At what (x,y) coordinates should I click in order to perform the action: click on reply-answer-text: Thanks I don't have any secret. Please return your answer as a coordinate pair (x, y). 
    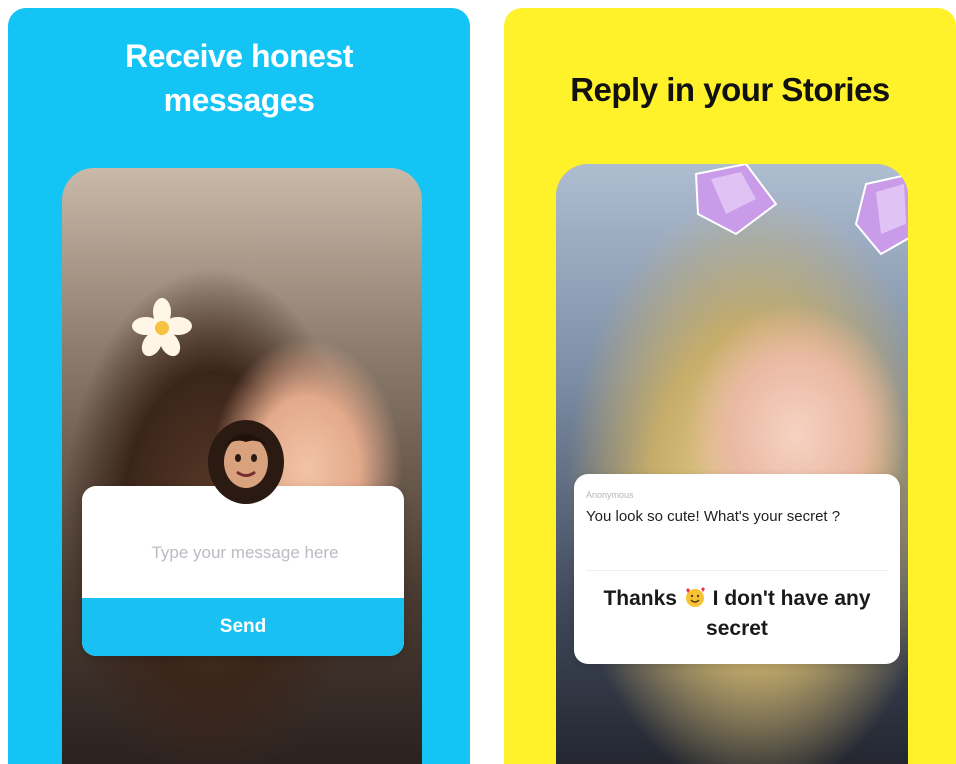
    Looking at the image, I should click on (737, 614).